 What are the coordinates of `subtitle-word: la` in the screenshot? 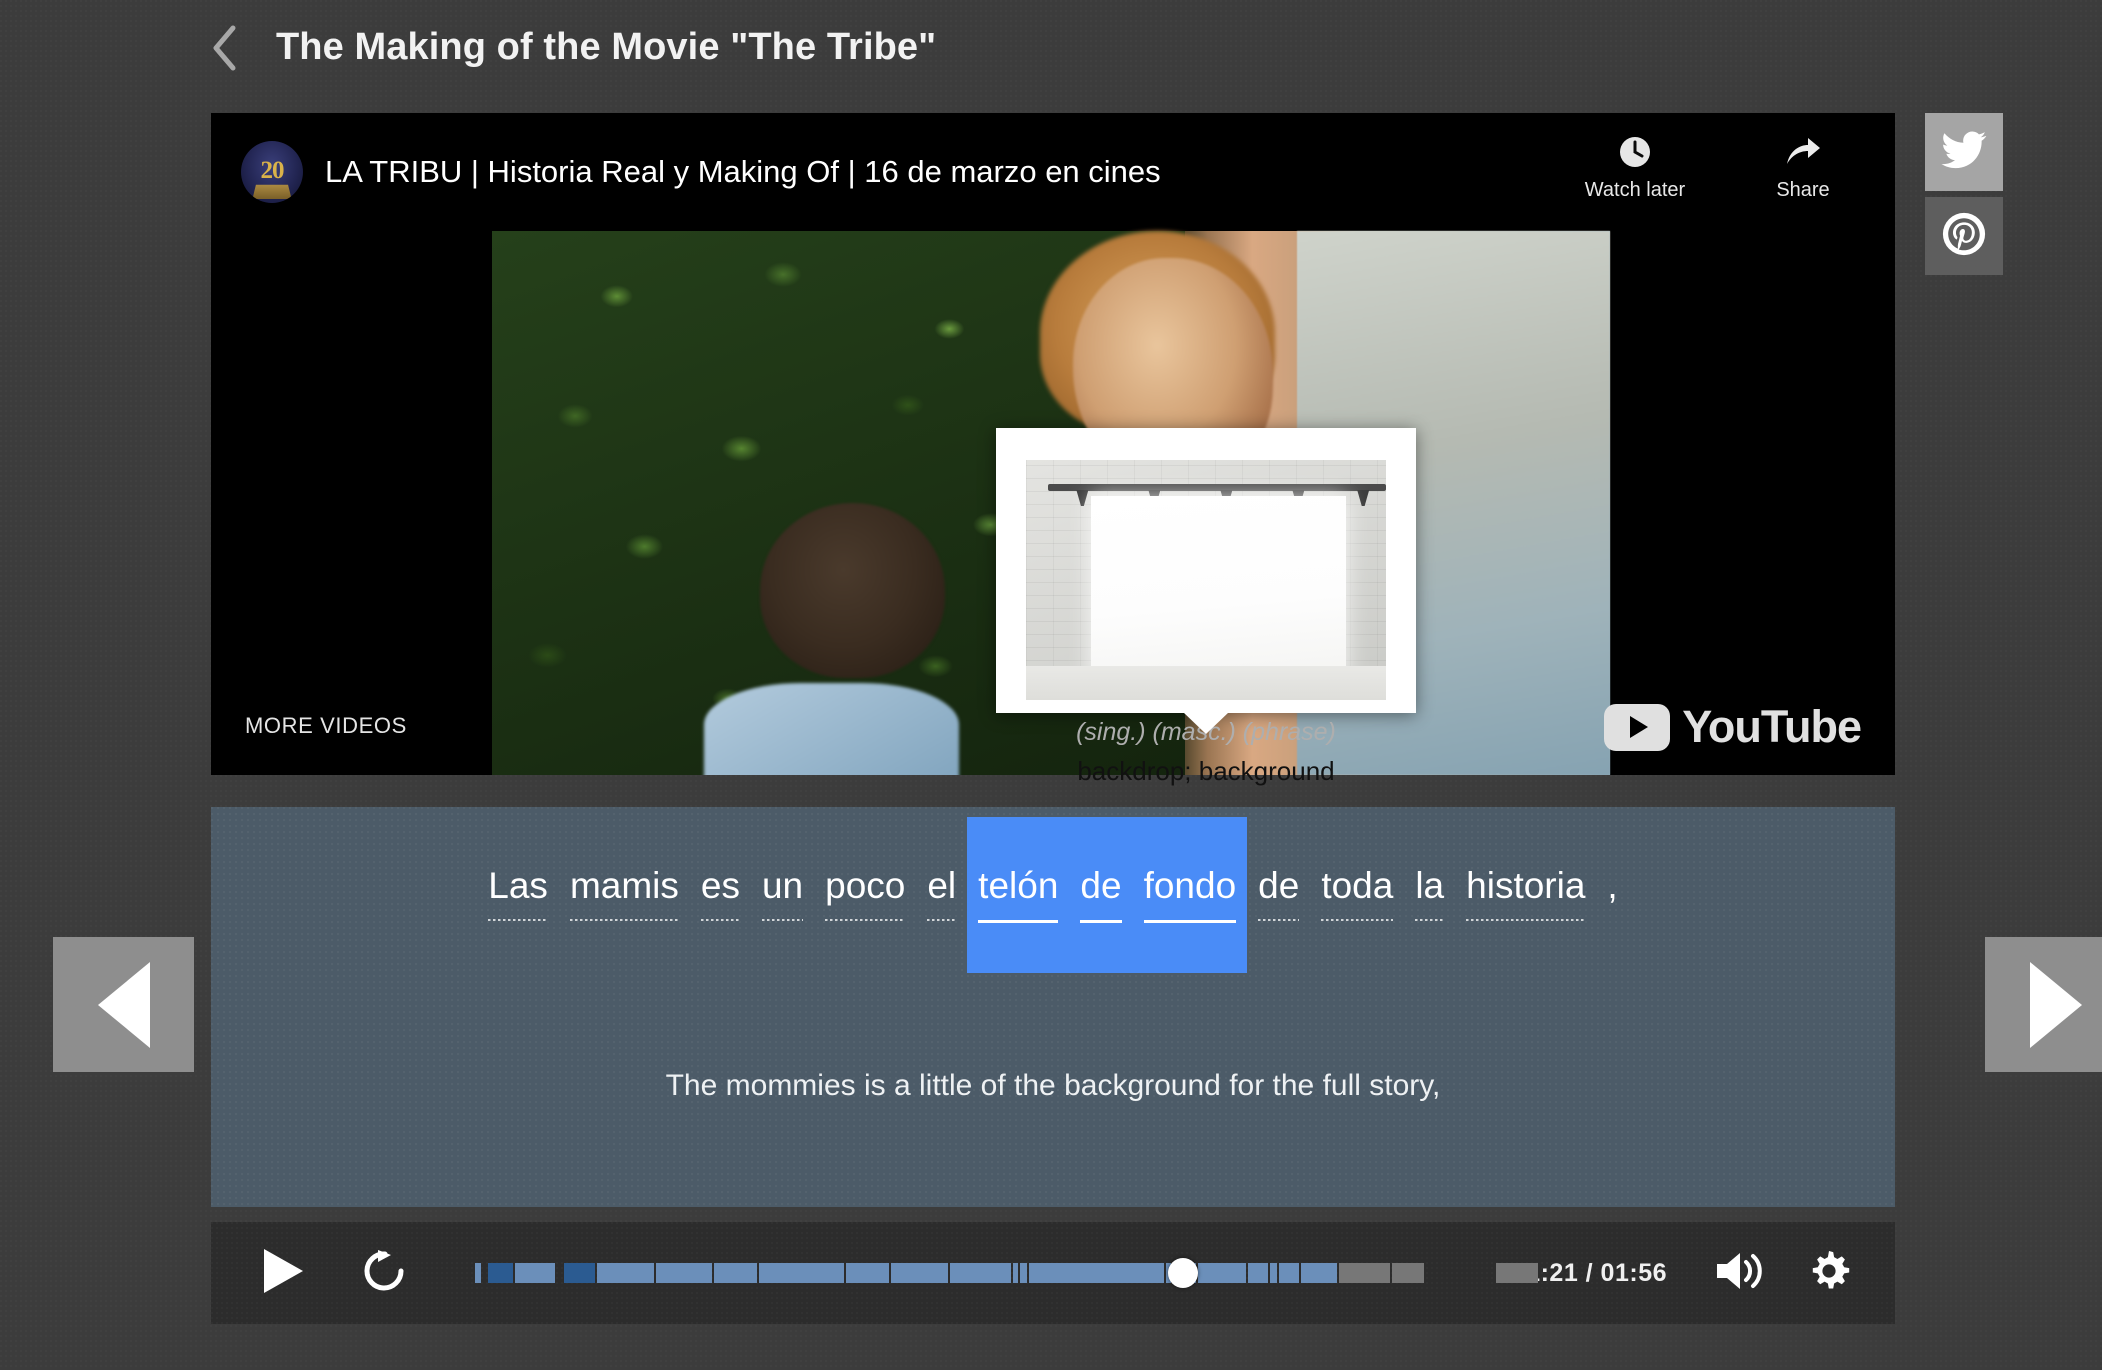 It's located at (1429, 895).